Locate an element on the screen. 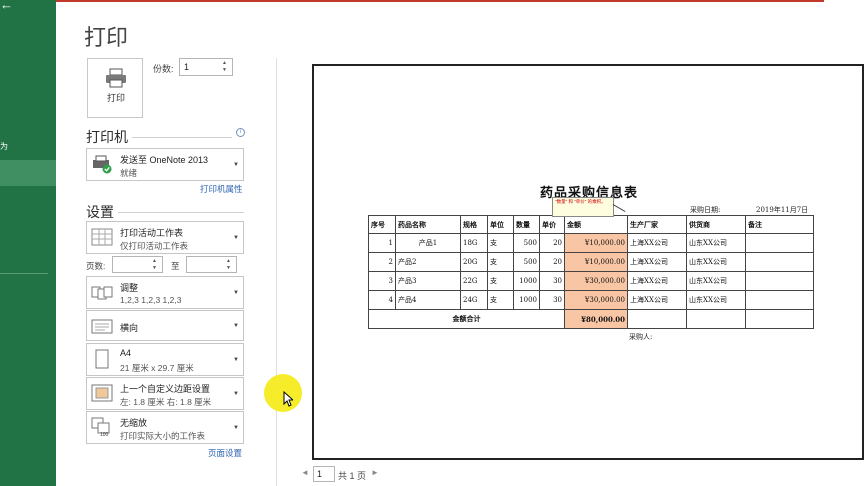 This screenshot has height=486, width=864. page-total: 共 1 页 is located at coordinates (352, 476).